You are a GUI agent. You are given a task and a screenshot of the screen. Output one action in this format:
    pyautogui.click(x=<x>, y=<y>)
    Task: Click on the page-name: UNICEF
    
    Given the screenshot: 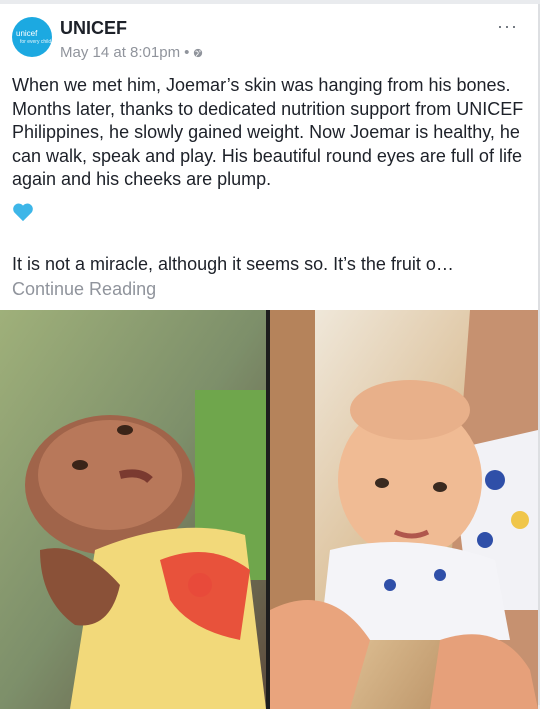 What is the action you would take?
    pyautogui.click(x=93, y=28)
    